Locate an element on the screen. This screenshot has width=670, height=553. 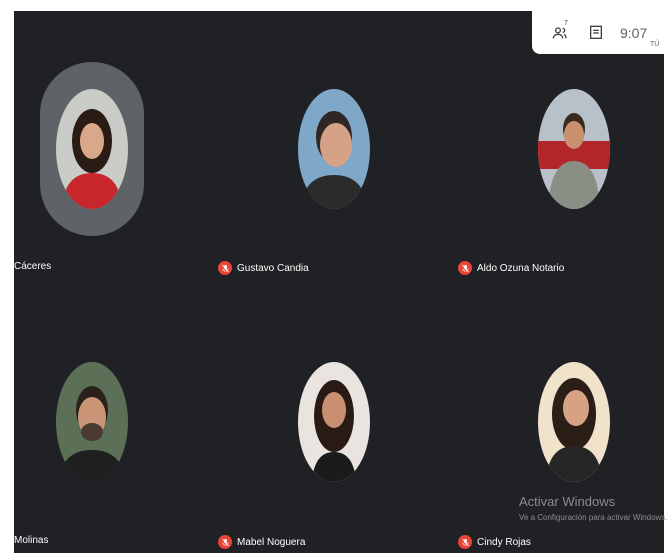
watermark-subtitle: Ve a Configuración para activar Windows. is located at coordinates (593, 517).